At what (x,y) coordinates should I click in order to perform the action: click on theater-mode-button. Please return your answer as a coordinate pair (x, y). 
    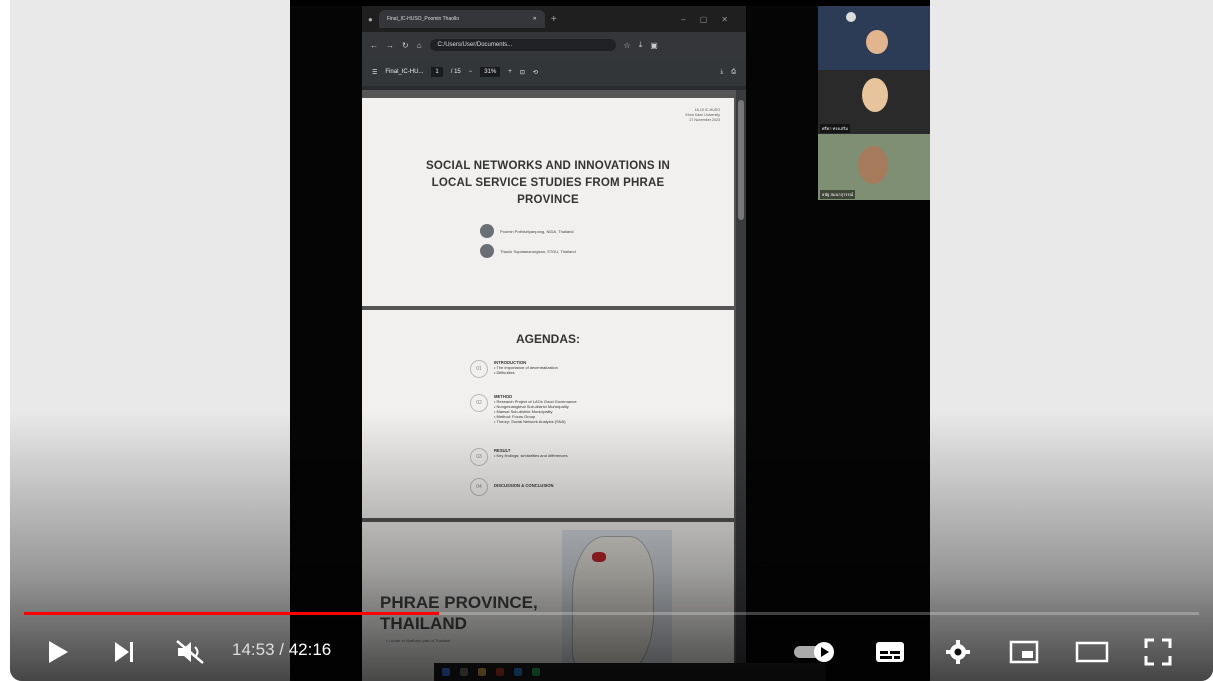
    Looking at the image, I should click on (1092, 652).